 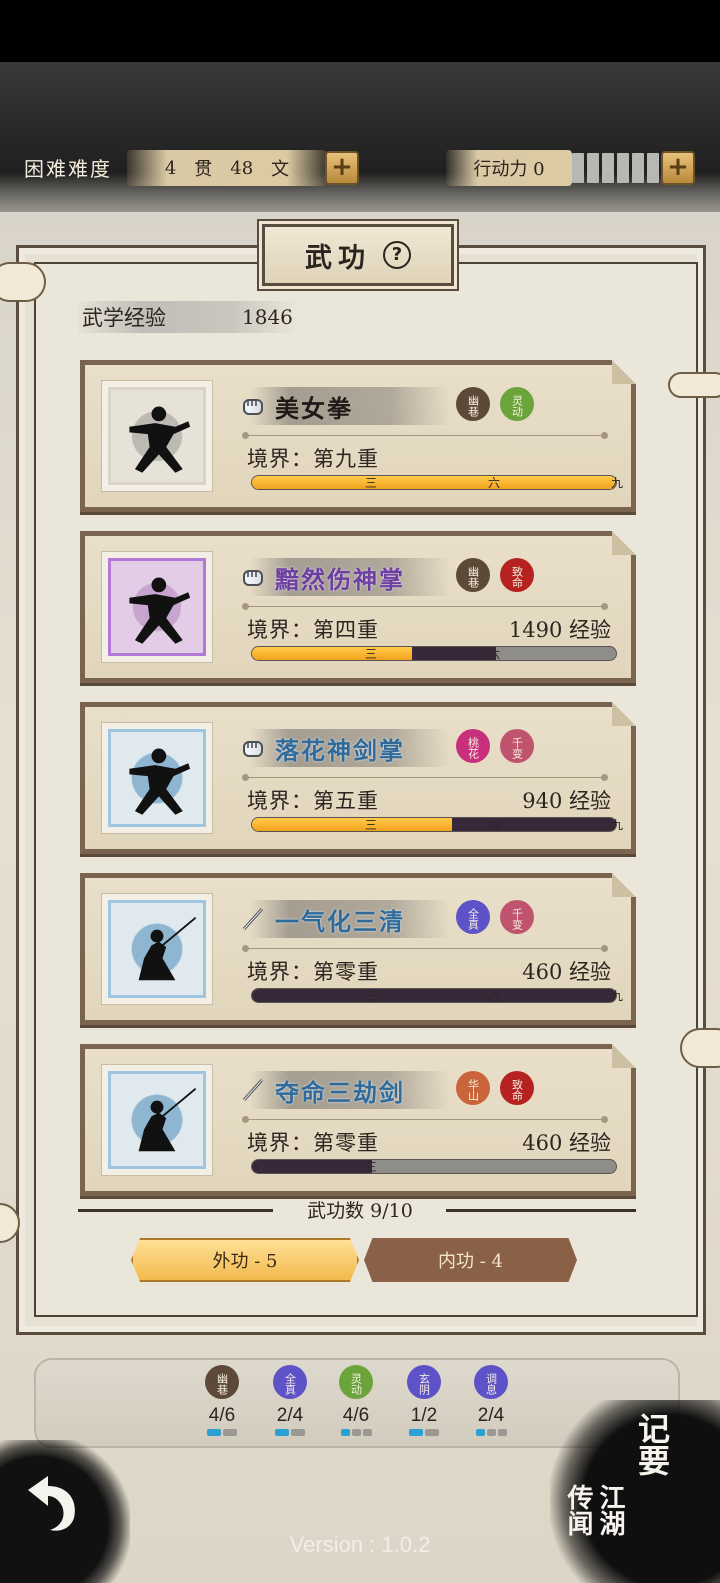 What do you see at coordinates (473, 746) in the screenshot?
I see `trait-seal: 桃花` at bounding box center [473, 746].